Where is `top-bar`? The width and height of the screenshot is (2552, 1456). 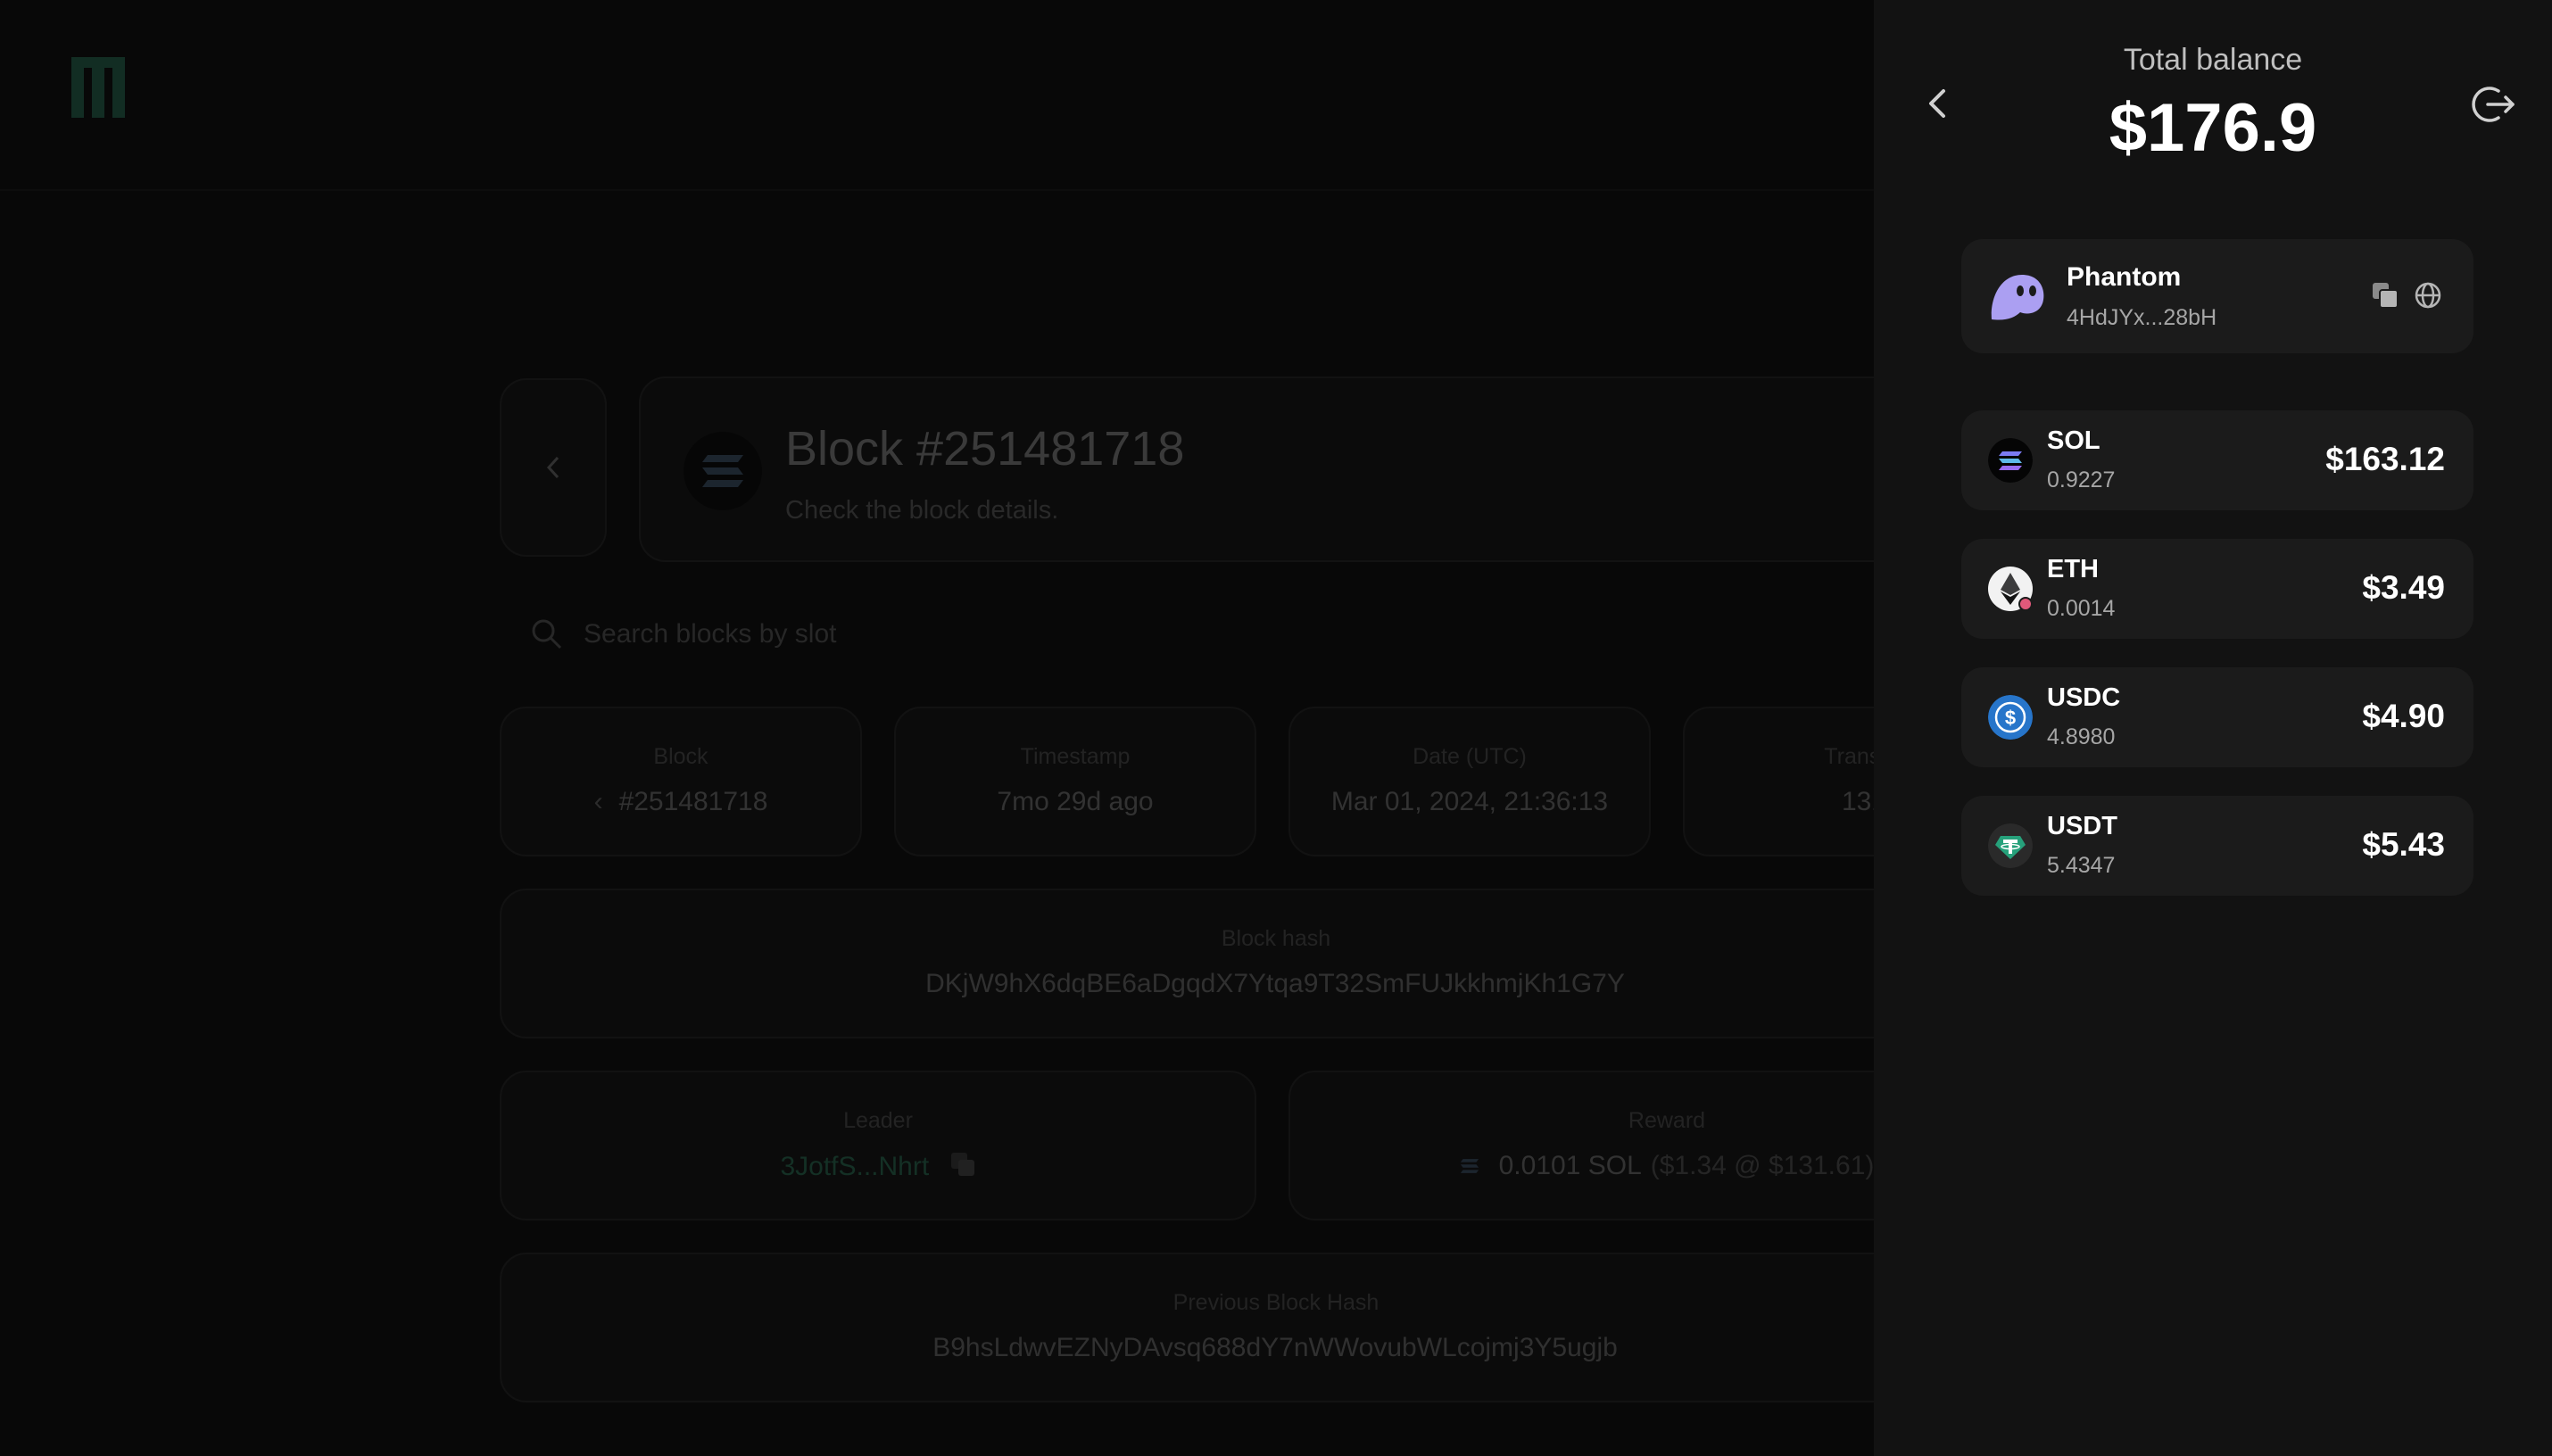
top-bar is located at coordinates (937, 95).